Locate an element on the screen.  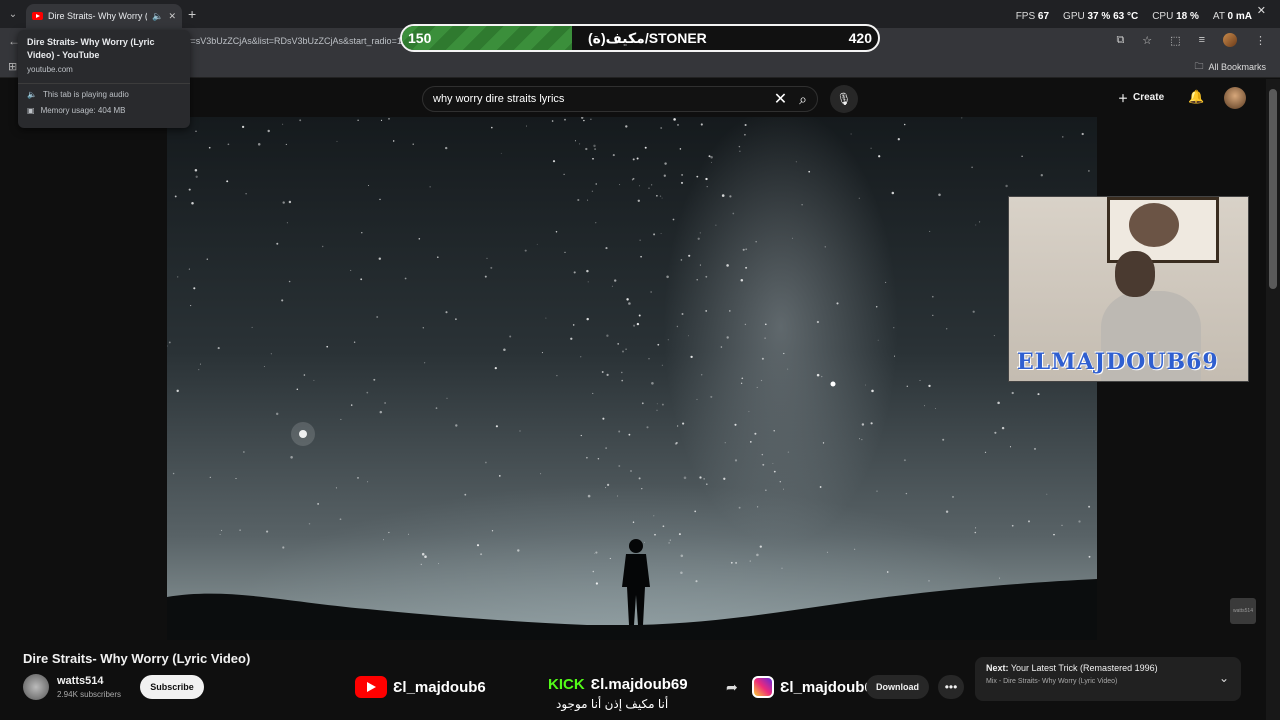
extensions-icon: ⬚ is located at coordinates (1175, 40).